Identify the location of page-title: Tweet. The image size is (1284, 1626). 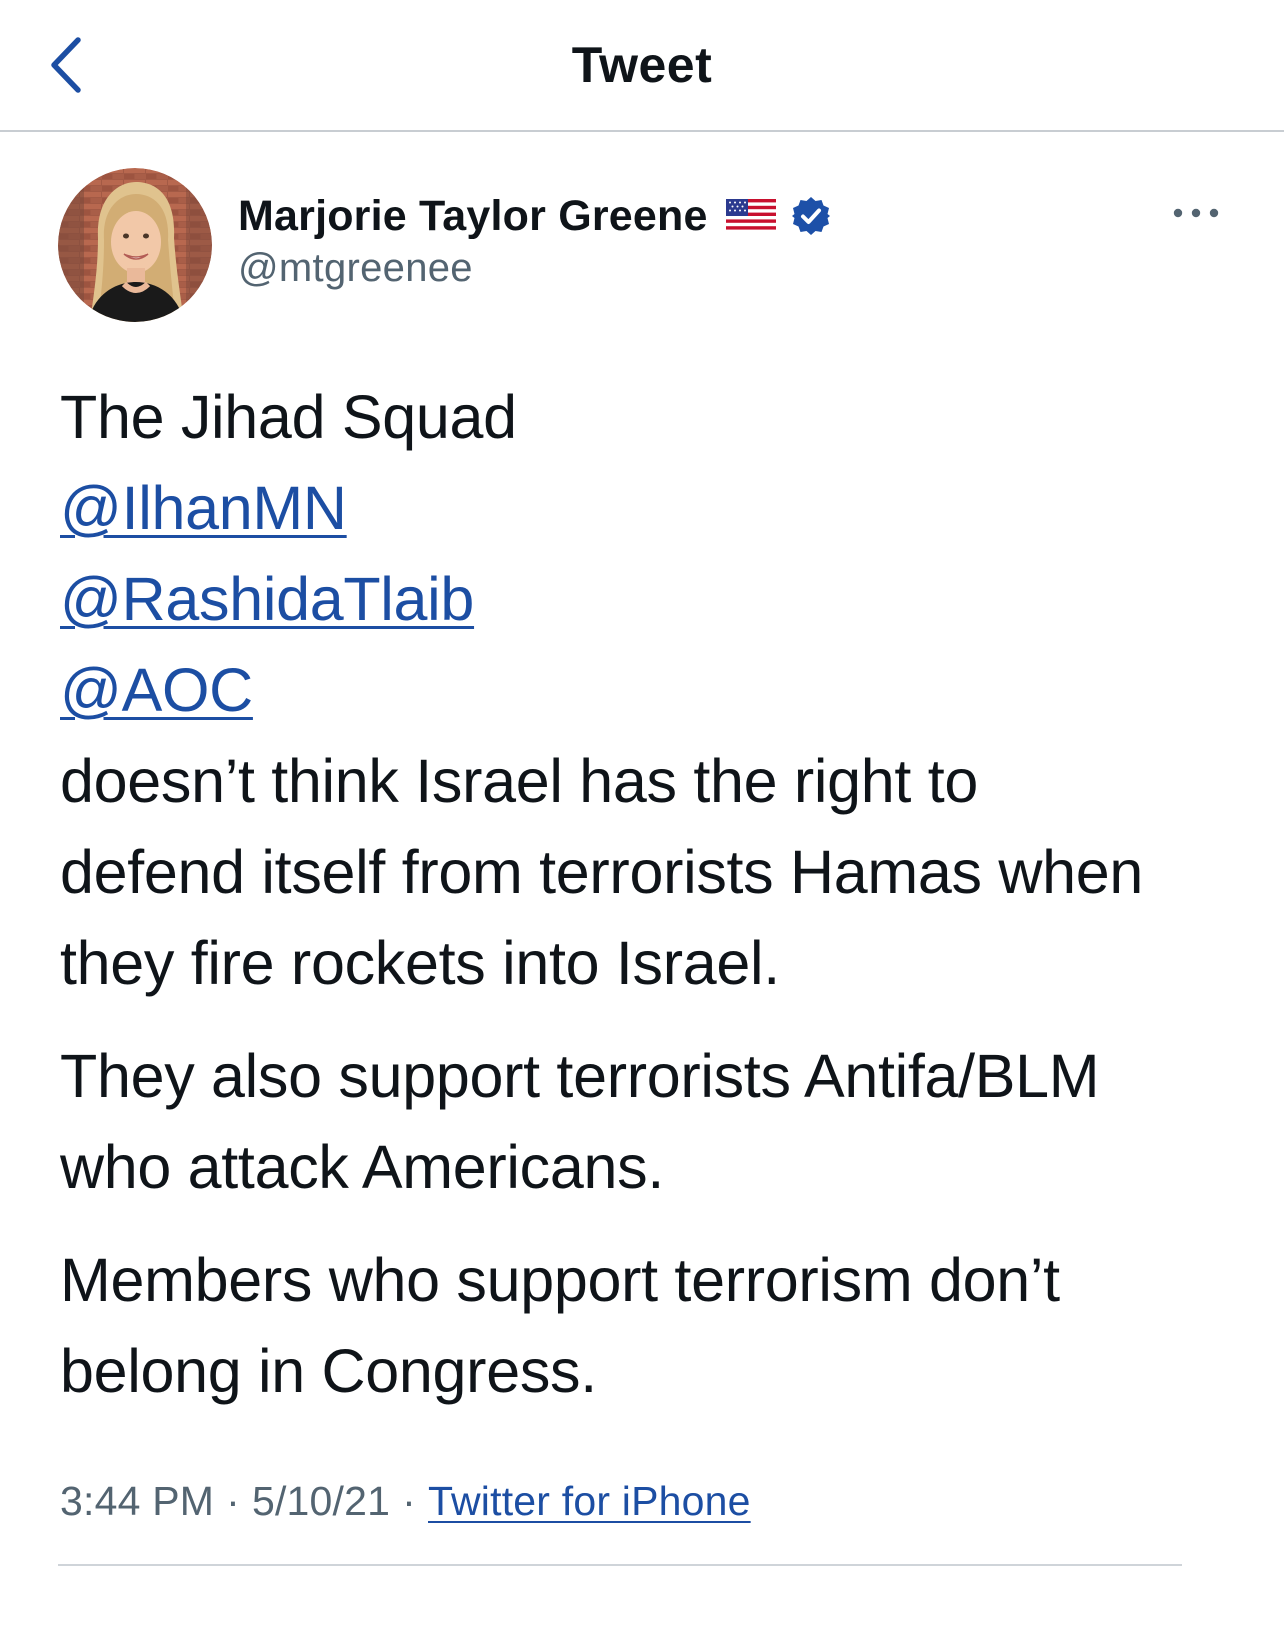
(642, 65).